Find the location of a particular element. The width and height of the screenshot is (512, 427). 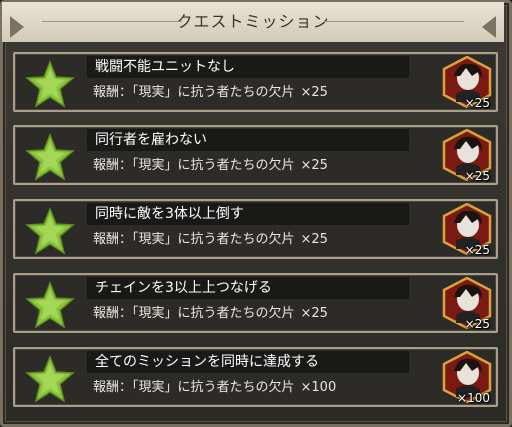

mission-row: チェインを3以上上つなげる 報酬：「現実」に抗う者たちの欠片 ×25 ×25 is located at coordinates (255, 303).